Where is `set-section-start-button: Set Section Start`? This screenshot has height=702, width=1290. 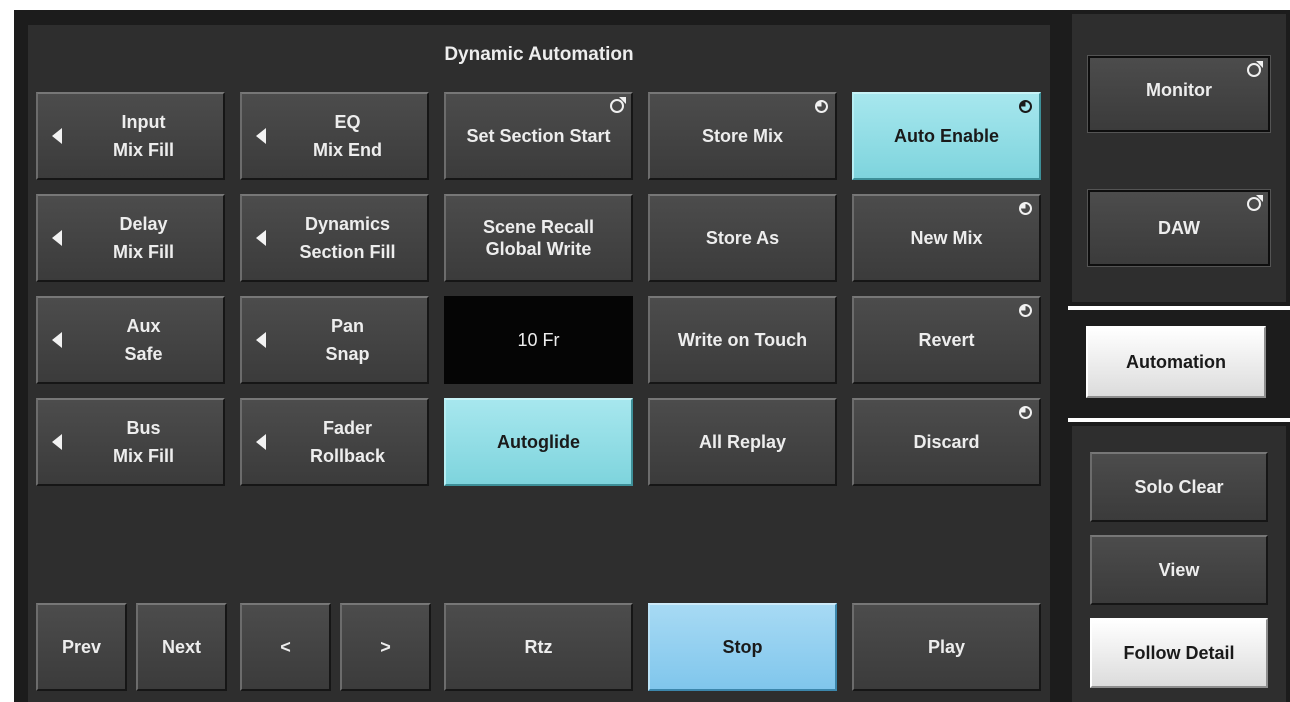 set-section-start-button: Set Section Start is located at coordinates (538, 136).